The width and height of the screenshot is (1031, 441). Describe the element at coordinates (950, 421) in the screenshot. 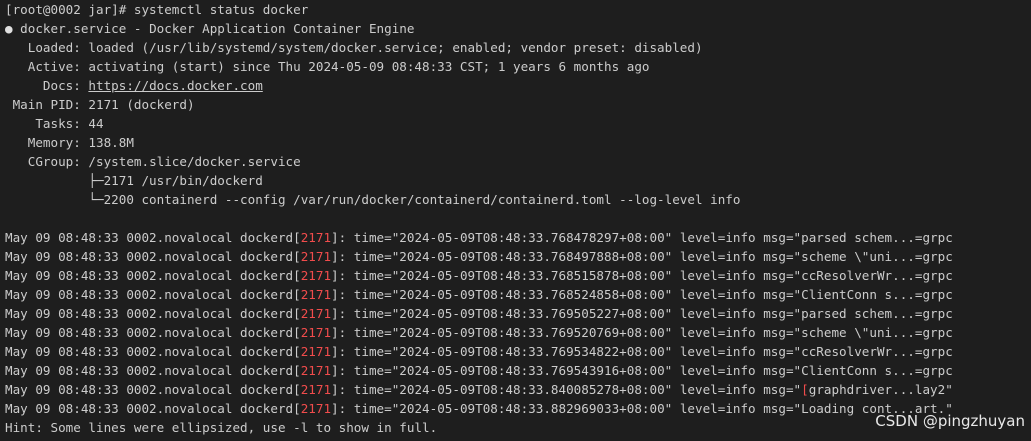

I see `watermark: CSDN @pingzhuyan` at that location.